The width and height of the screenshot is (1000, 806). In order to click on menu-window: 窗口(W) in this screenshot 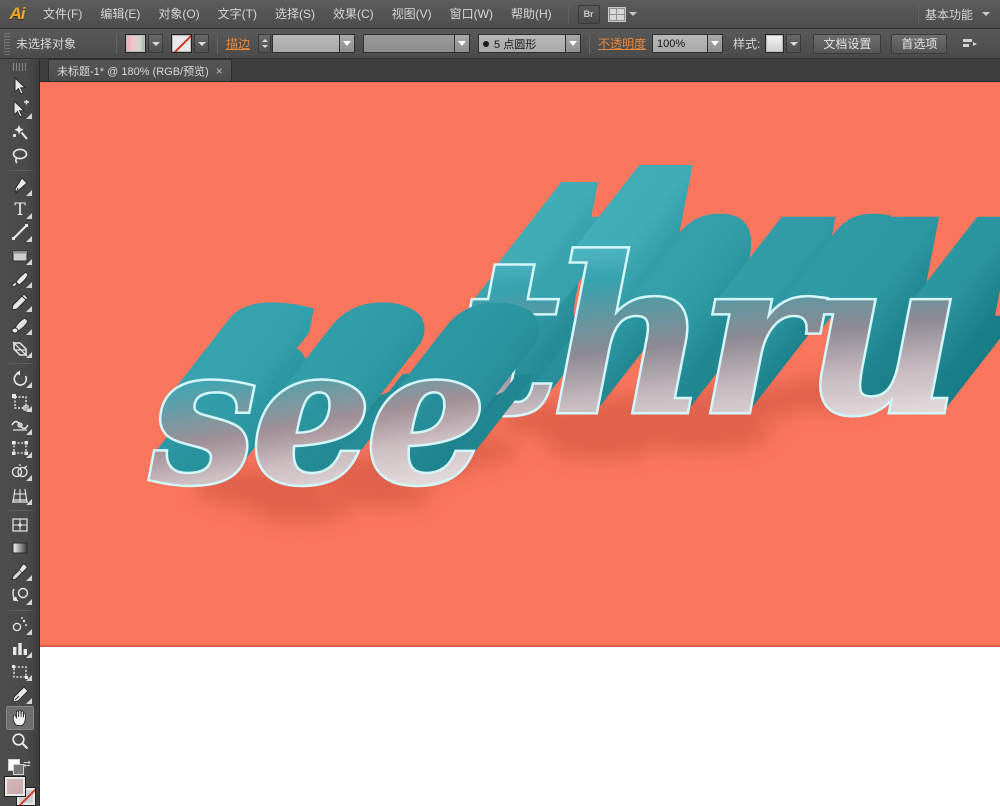, I will do `click(471, 14)`.